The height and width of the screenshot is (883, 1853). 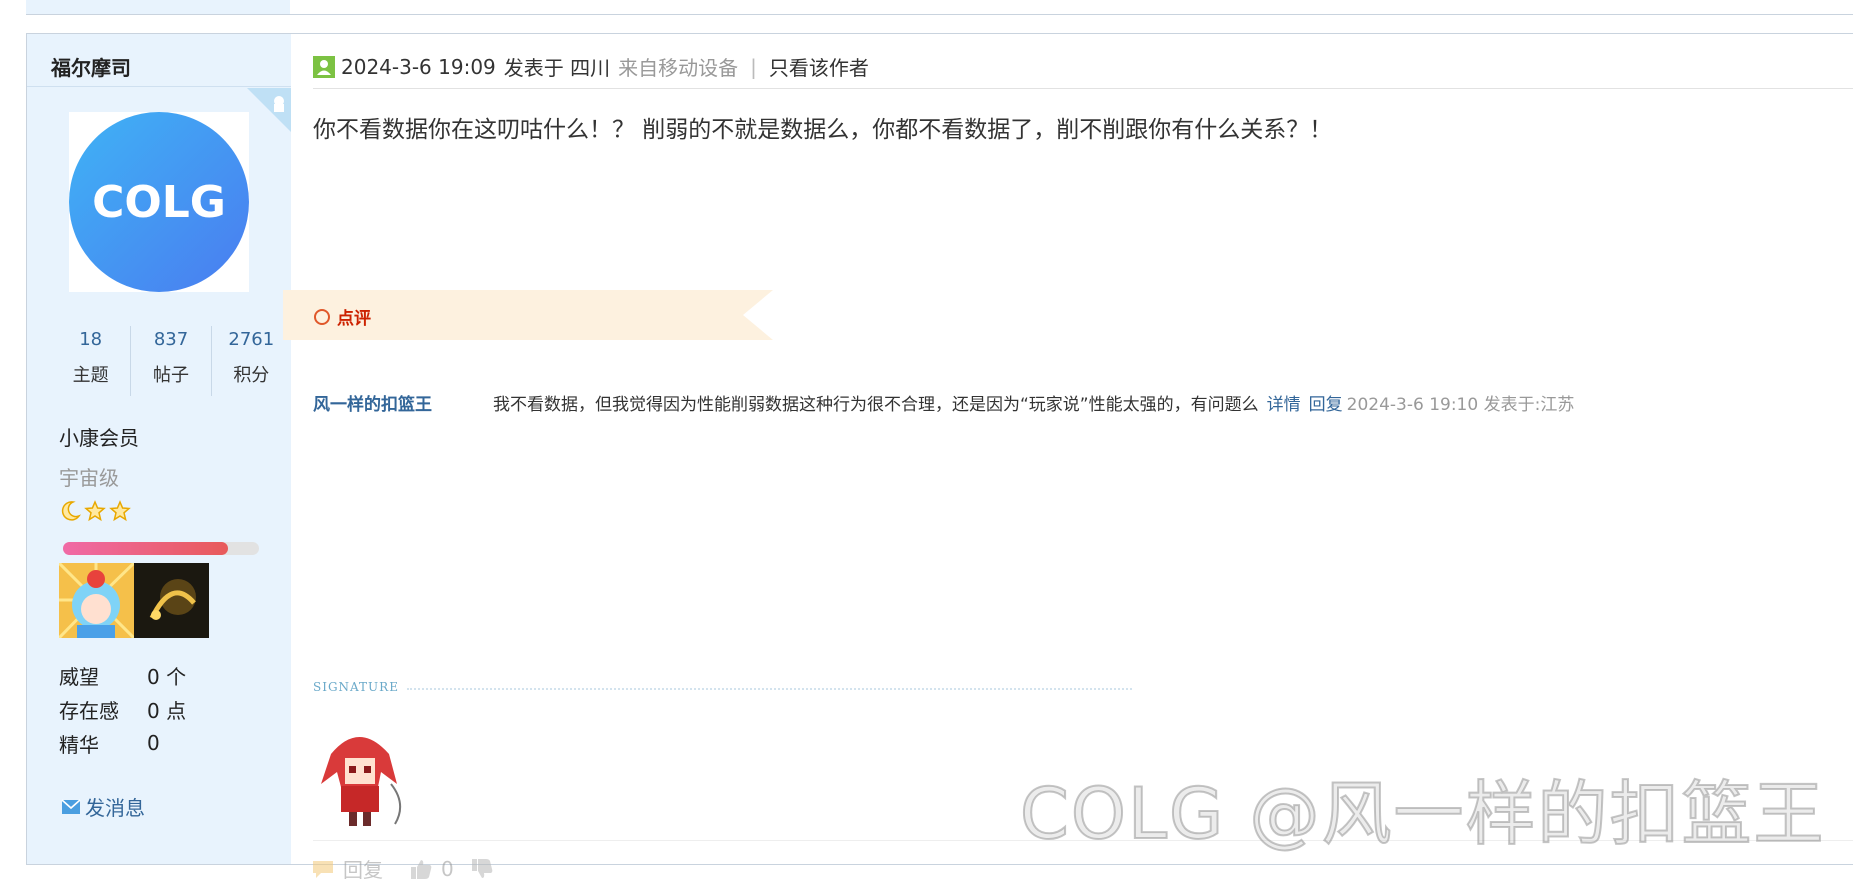 What do you see at coordinates (354, 319) in the screenshot?
I see `comment-title-label: 点评` at bounding box center [354, 319].